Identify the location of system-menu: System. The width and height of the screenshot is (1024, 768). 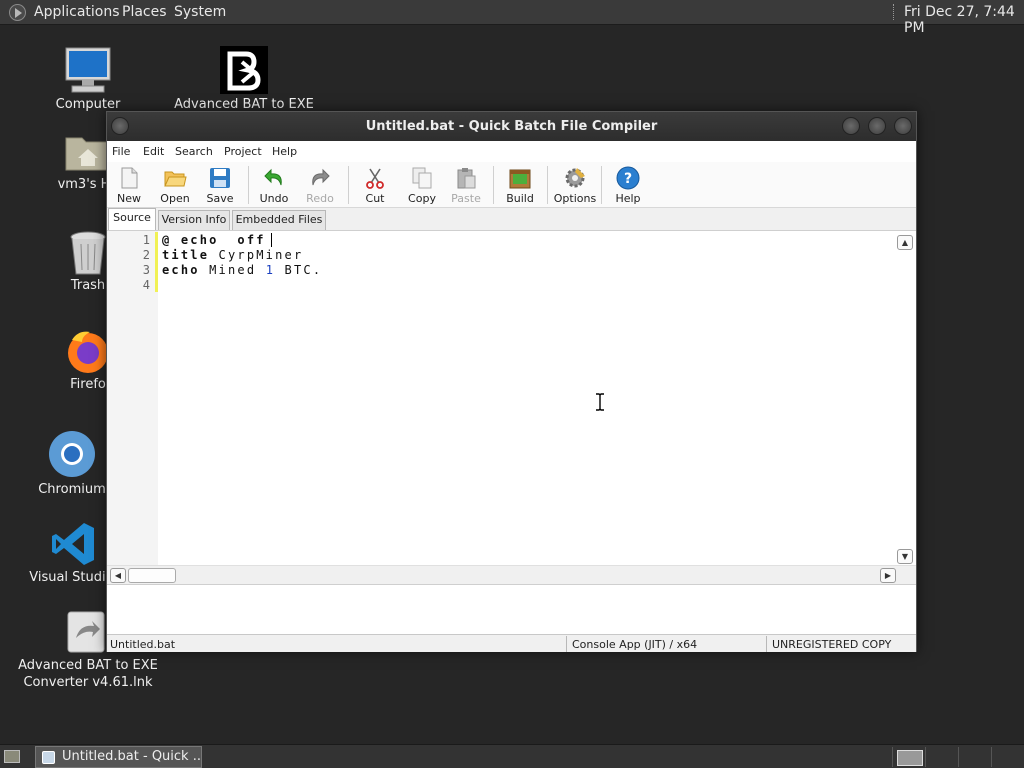
(200, 12).